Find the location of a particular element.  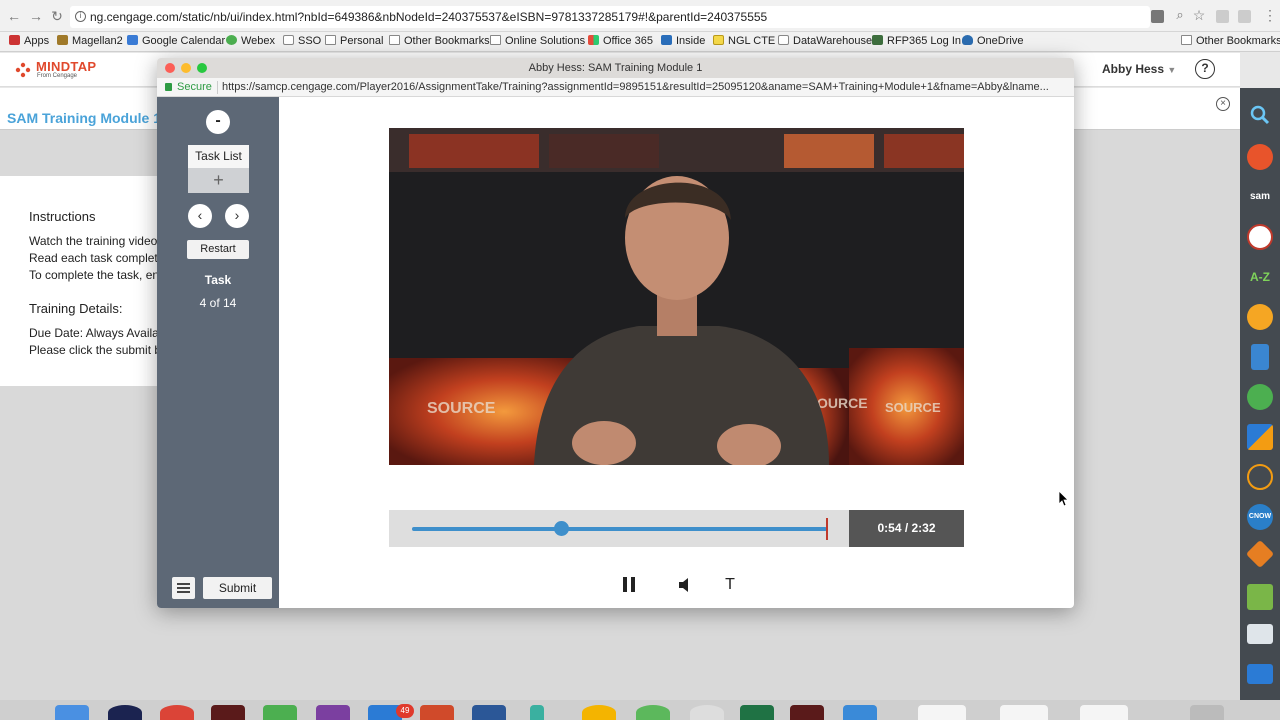

rss-icon is located at coordinates (1260, 157).